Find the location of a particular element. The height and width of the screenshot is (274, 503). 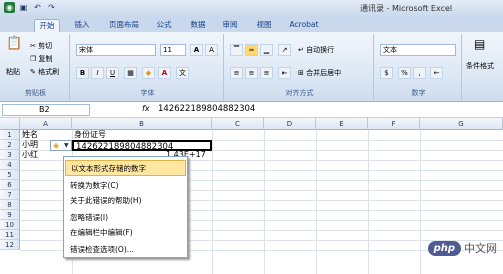

formula-bar: B2 fx 142622189804882304 is located at coordinates (251, 110).